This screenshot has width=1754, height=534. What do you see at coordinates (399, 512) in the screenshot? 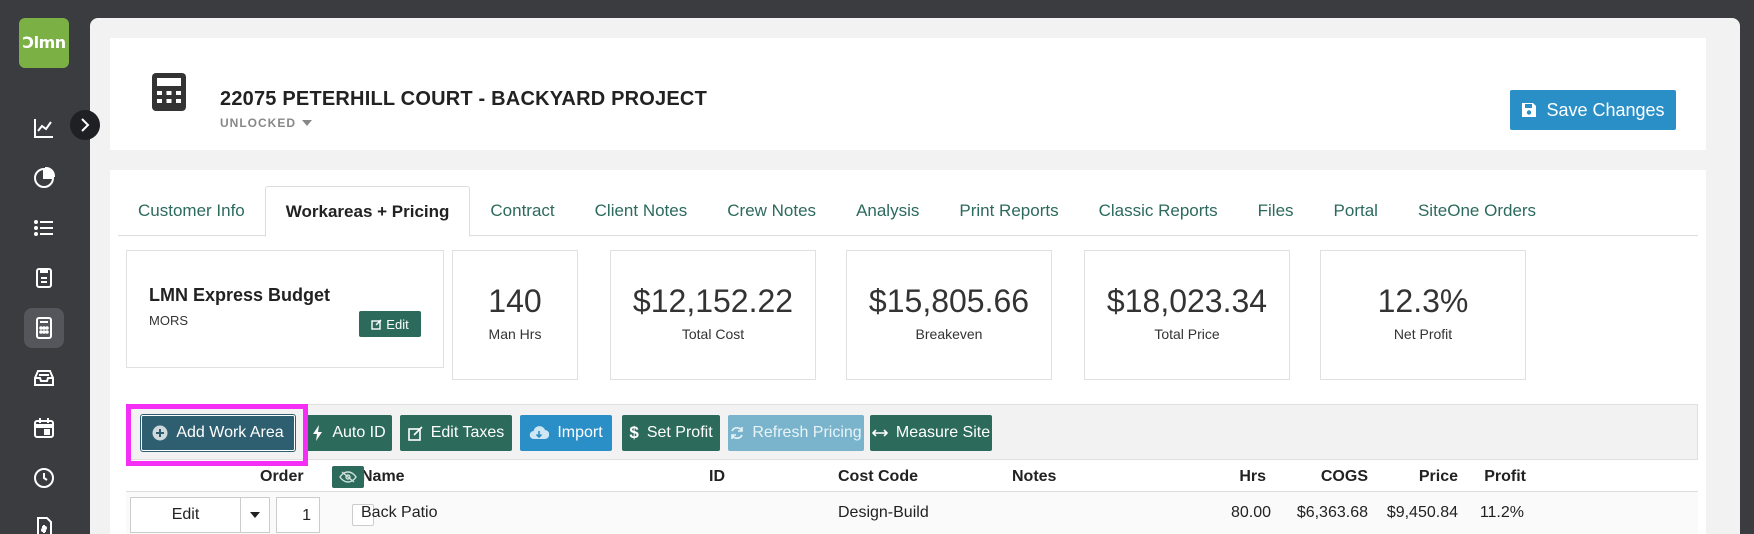
I see `row-name: Back Patio` at bounding box center [399, 512].